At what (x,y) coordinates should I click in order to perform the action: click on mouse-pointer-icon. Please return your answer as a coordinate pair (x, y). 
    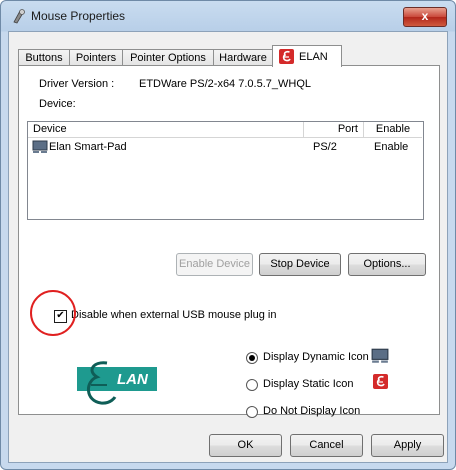
    Looking at the image, I should click on (19, 16).